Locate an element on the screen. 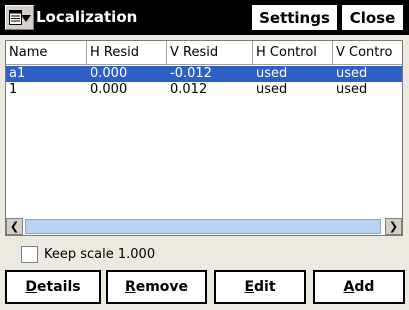  table-row: 1 0.000 0.012 used used is located at coordinates (204, 90).